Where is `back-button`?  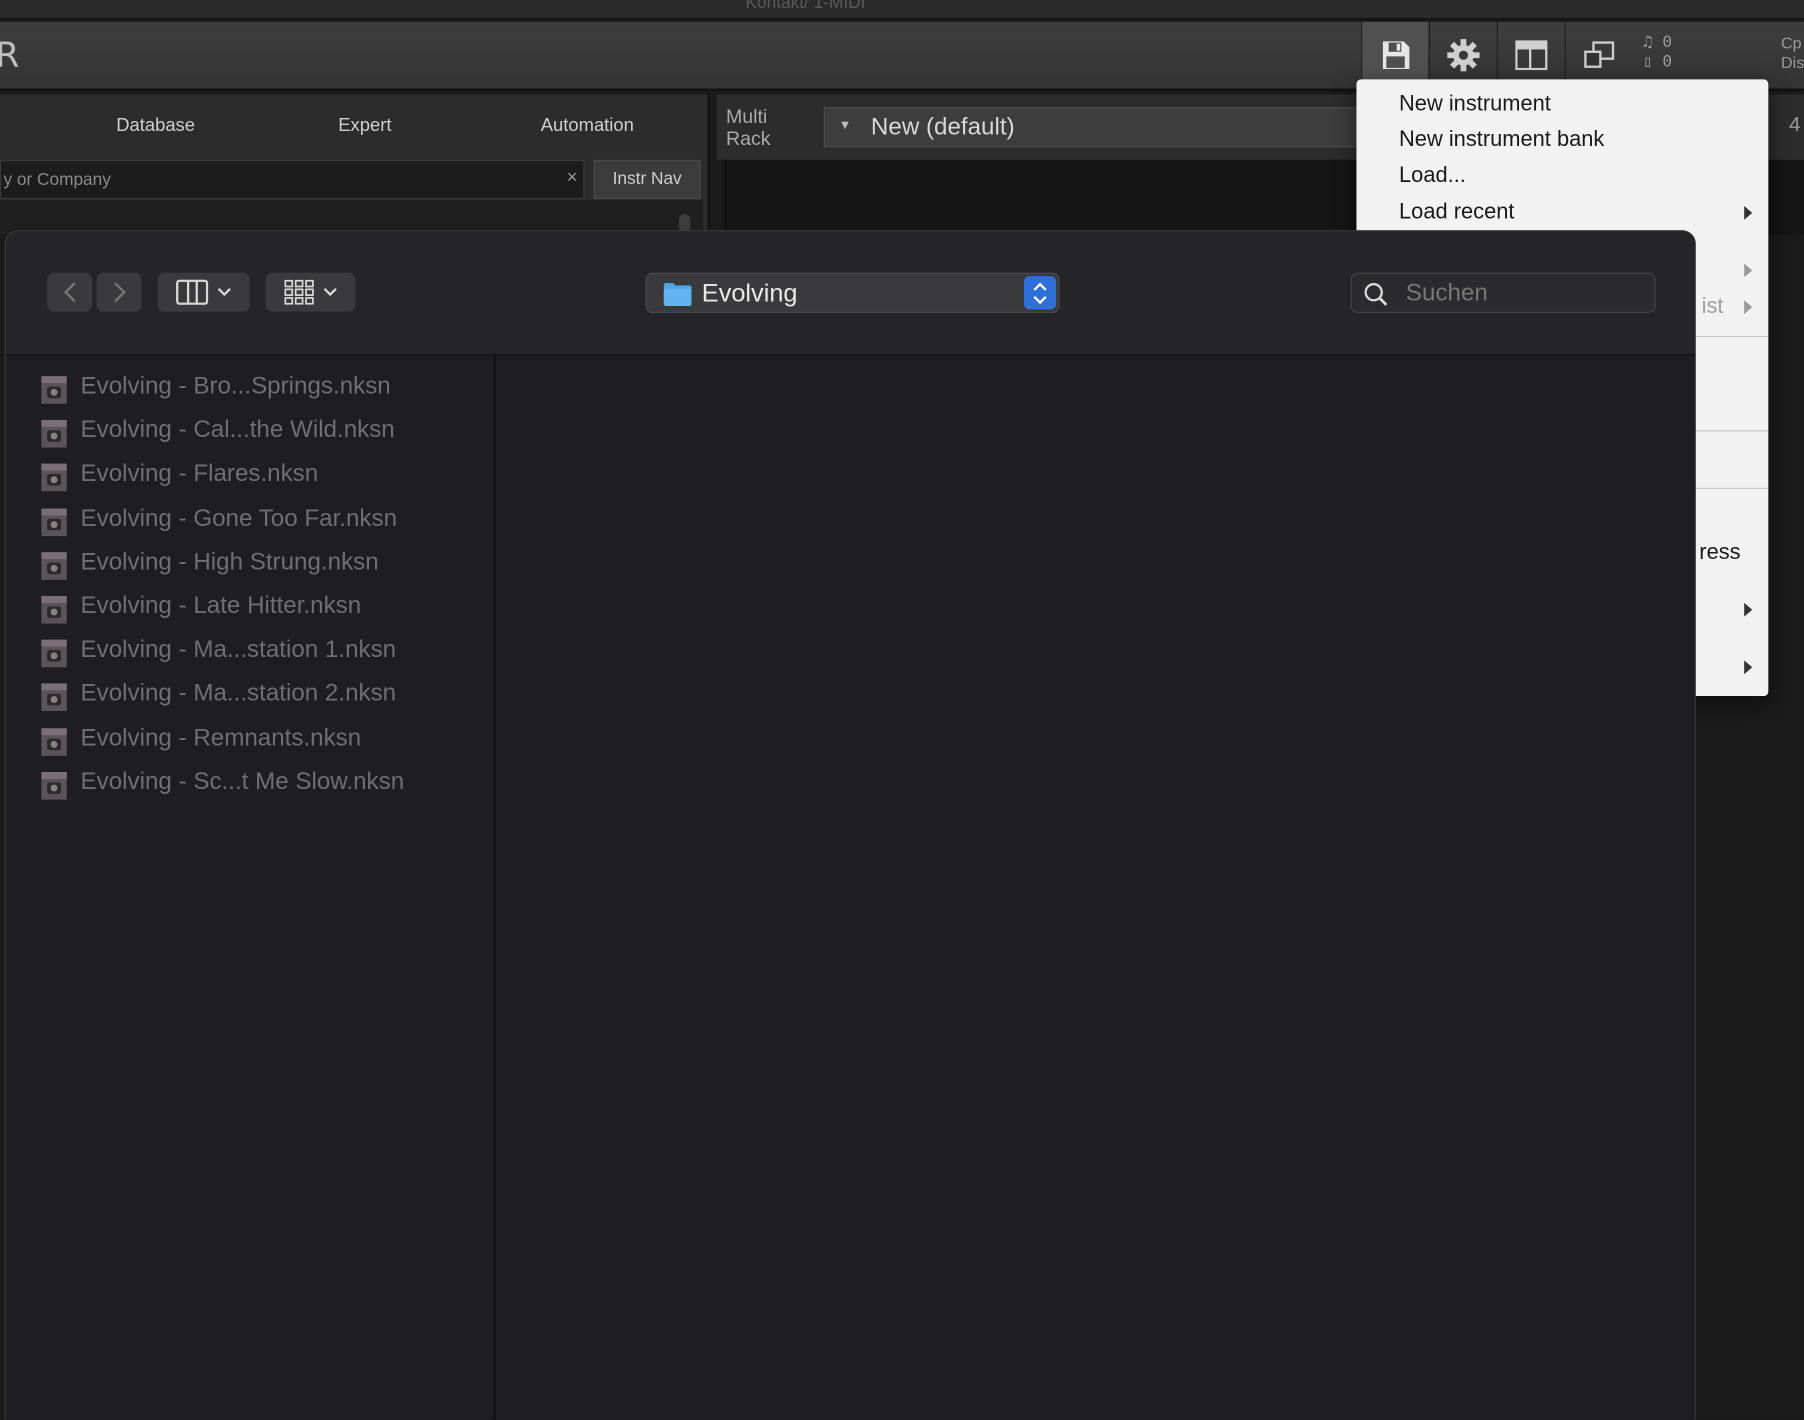
back-button is located at coordinates (70, 292).